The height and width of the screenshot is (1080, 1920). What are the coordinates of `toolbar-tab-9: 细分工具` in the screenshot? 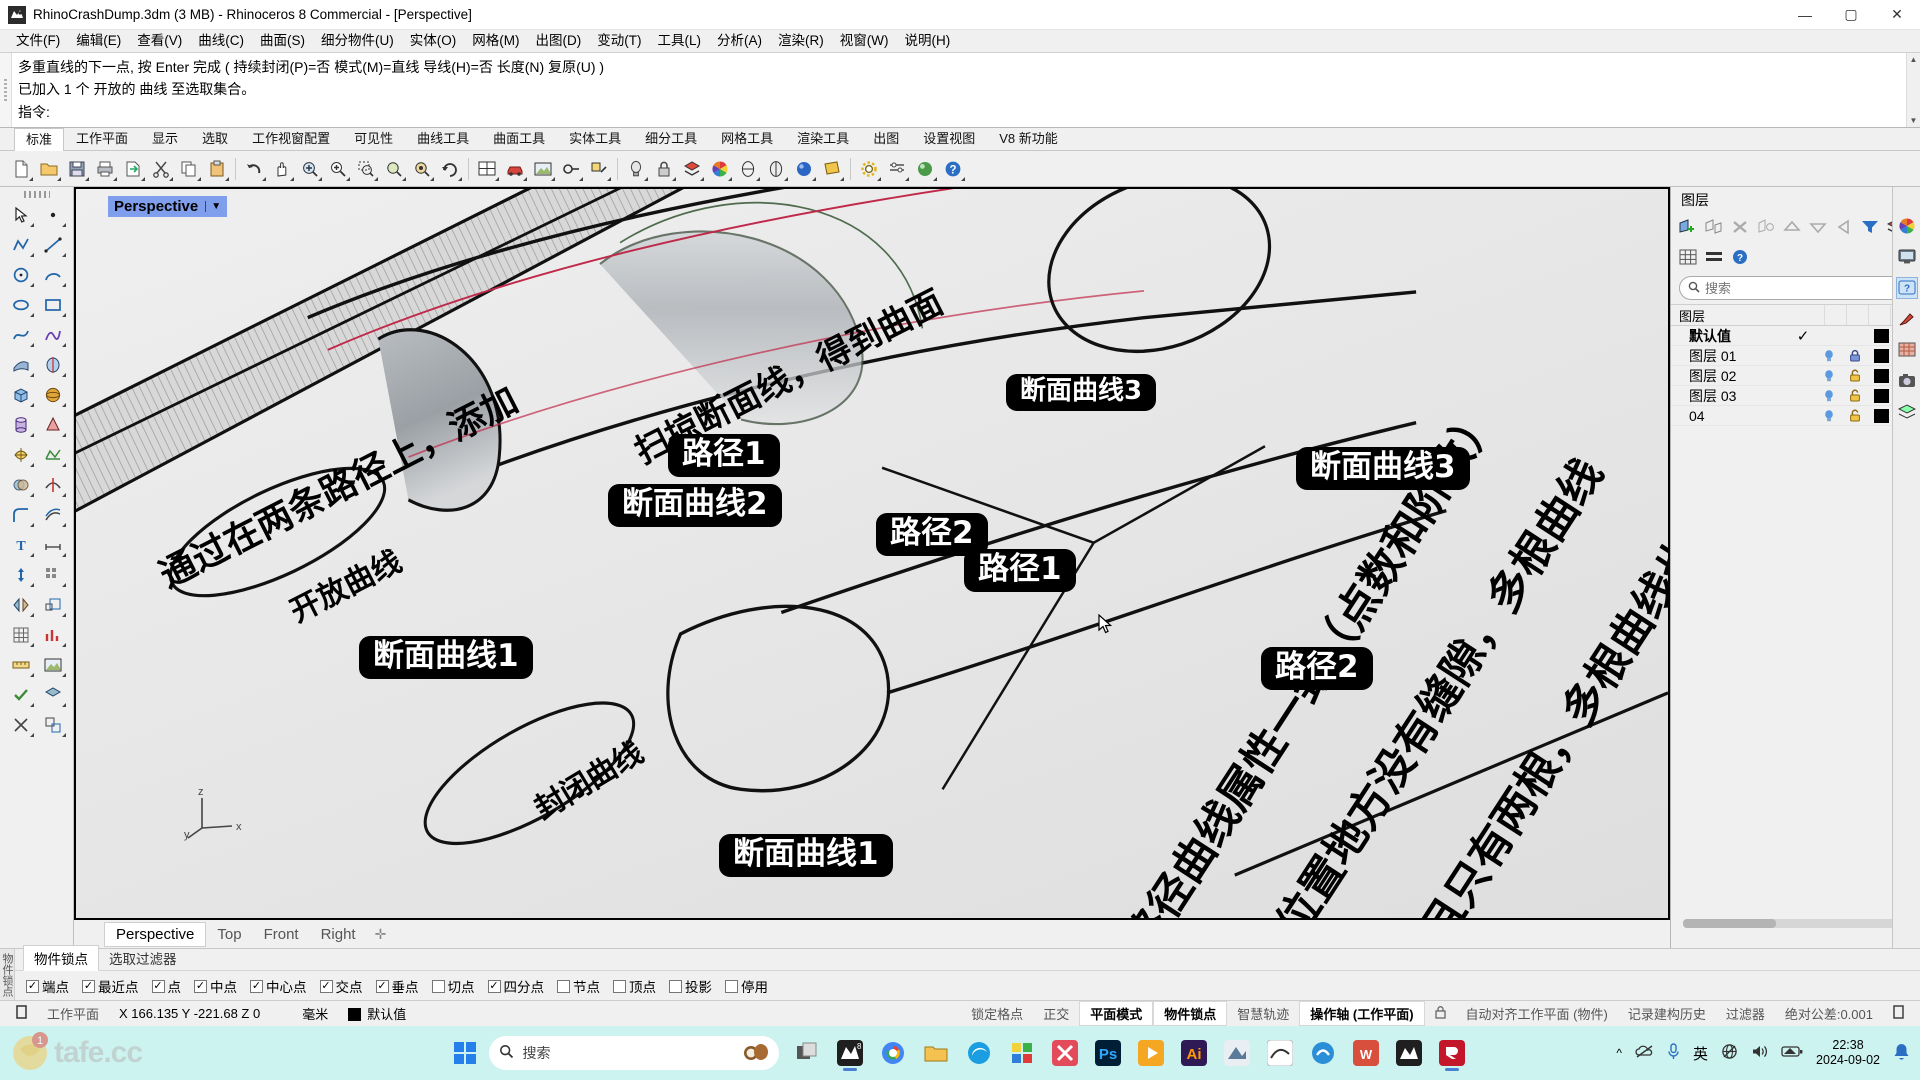 It's located at (671, 138).